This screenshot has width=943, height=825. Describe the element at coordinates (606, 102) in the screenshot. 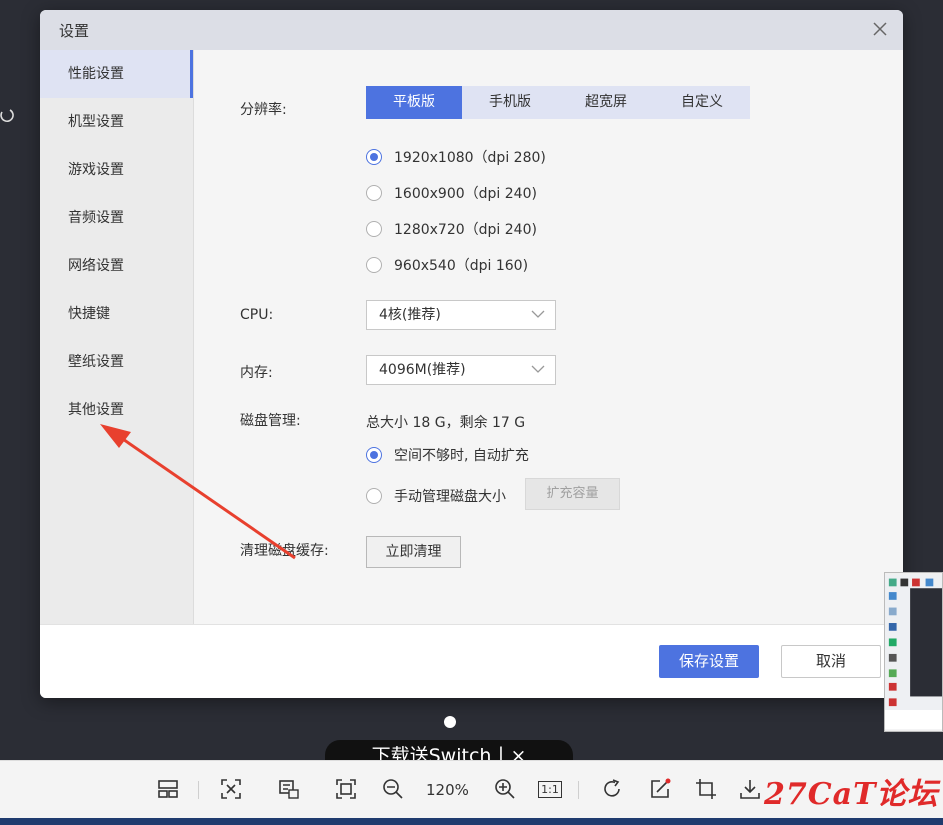

I see `tab-ultrawide: 超宽屏` at that location.